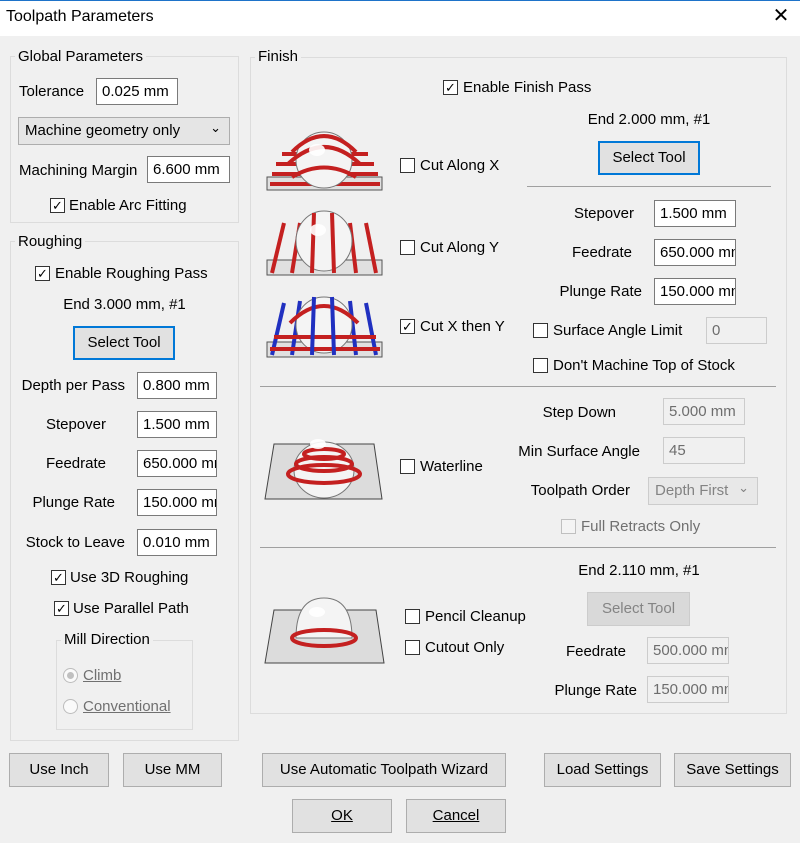 This screenshot has height=843, width=800. What do you see at coordinates (649, 186) in the screenshot?
I see `finish-separator-top` at bounding box center [649, 186].